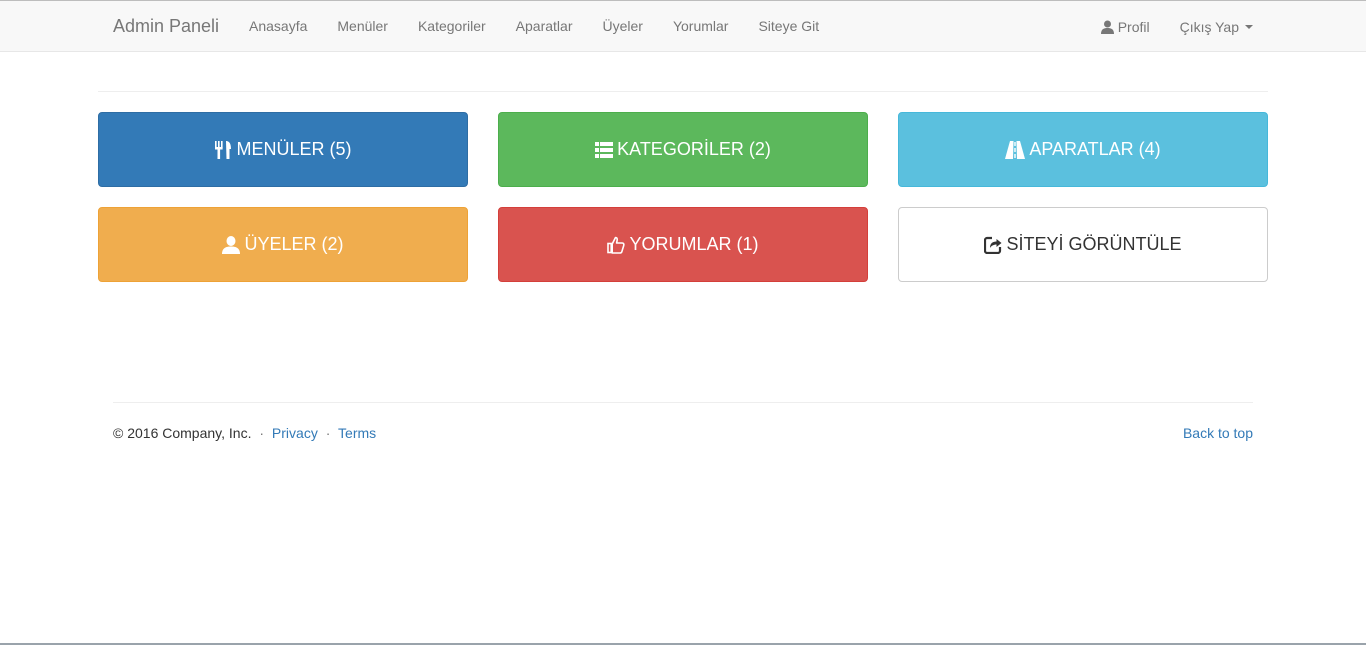 This screenshot has height=645, width=1366. What do you see at coordinates (1015, 149) in the screenshot?
I see `road-icon` at bounding box center [1015, 149].